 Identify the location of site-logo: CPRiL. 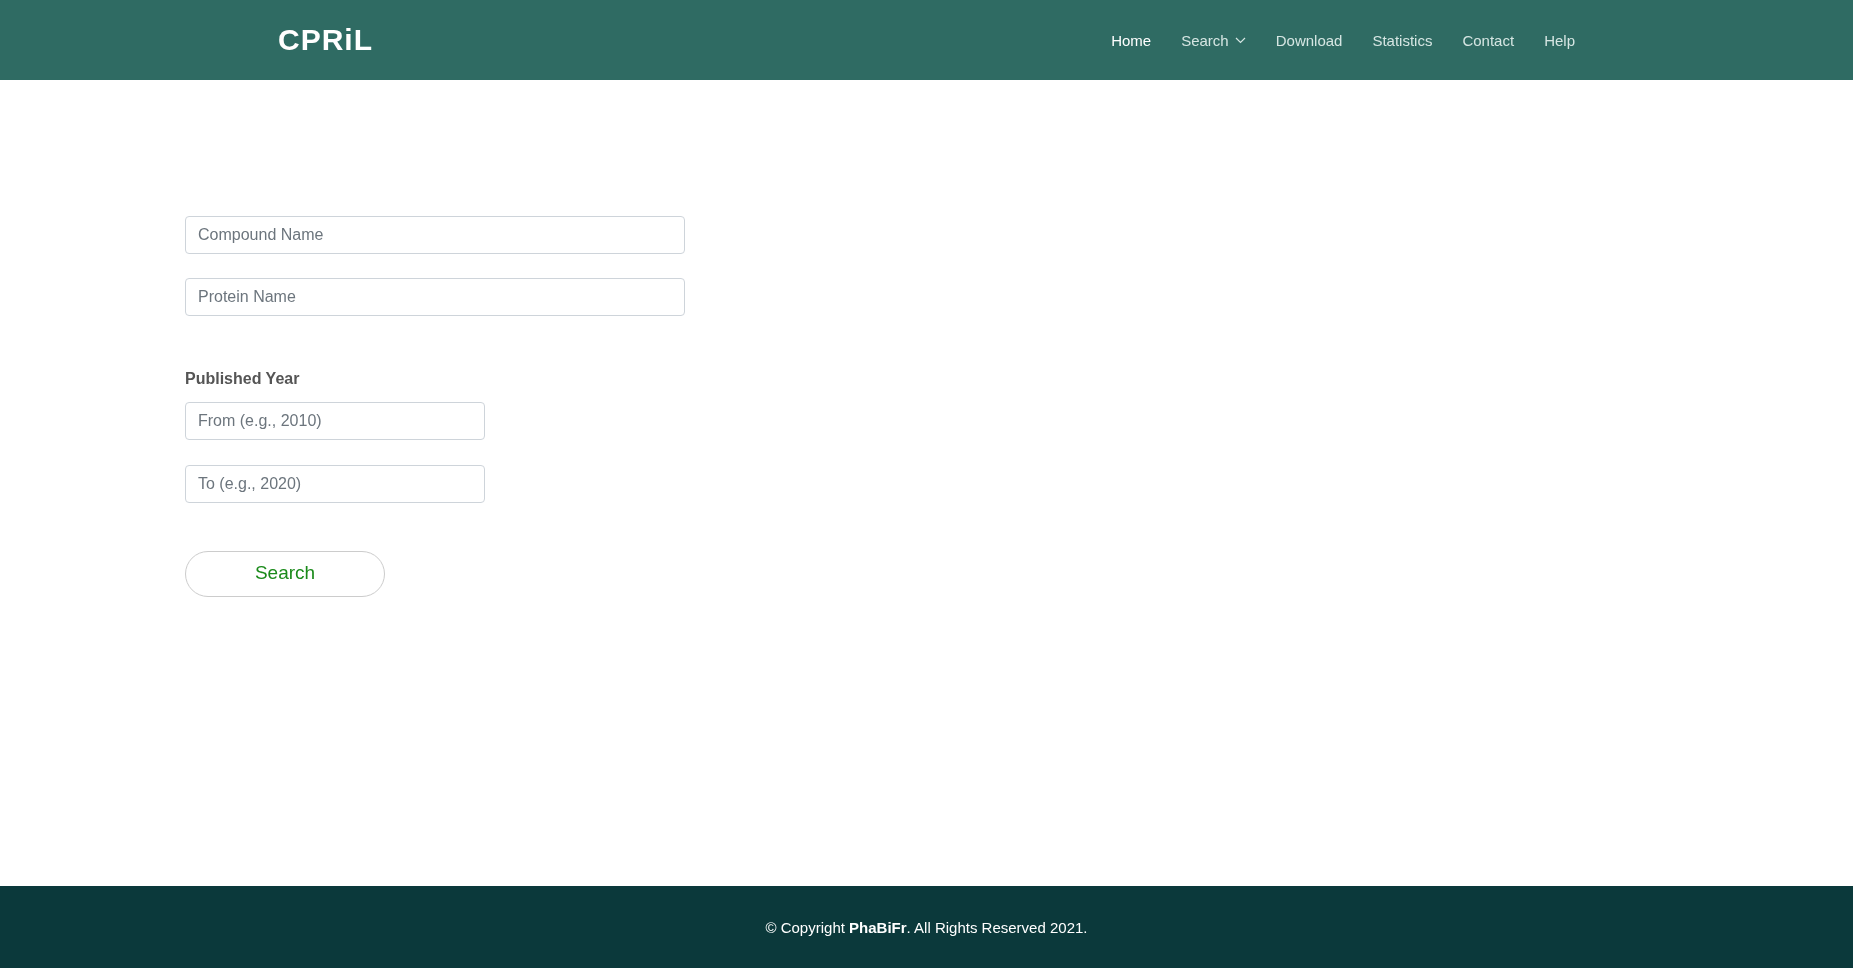
(325, 40).